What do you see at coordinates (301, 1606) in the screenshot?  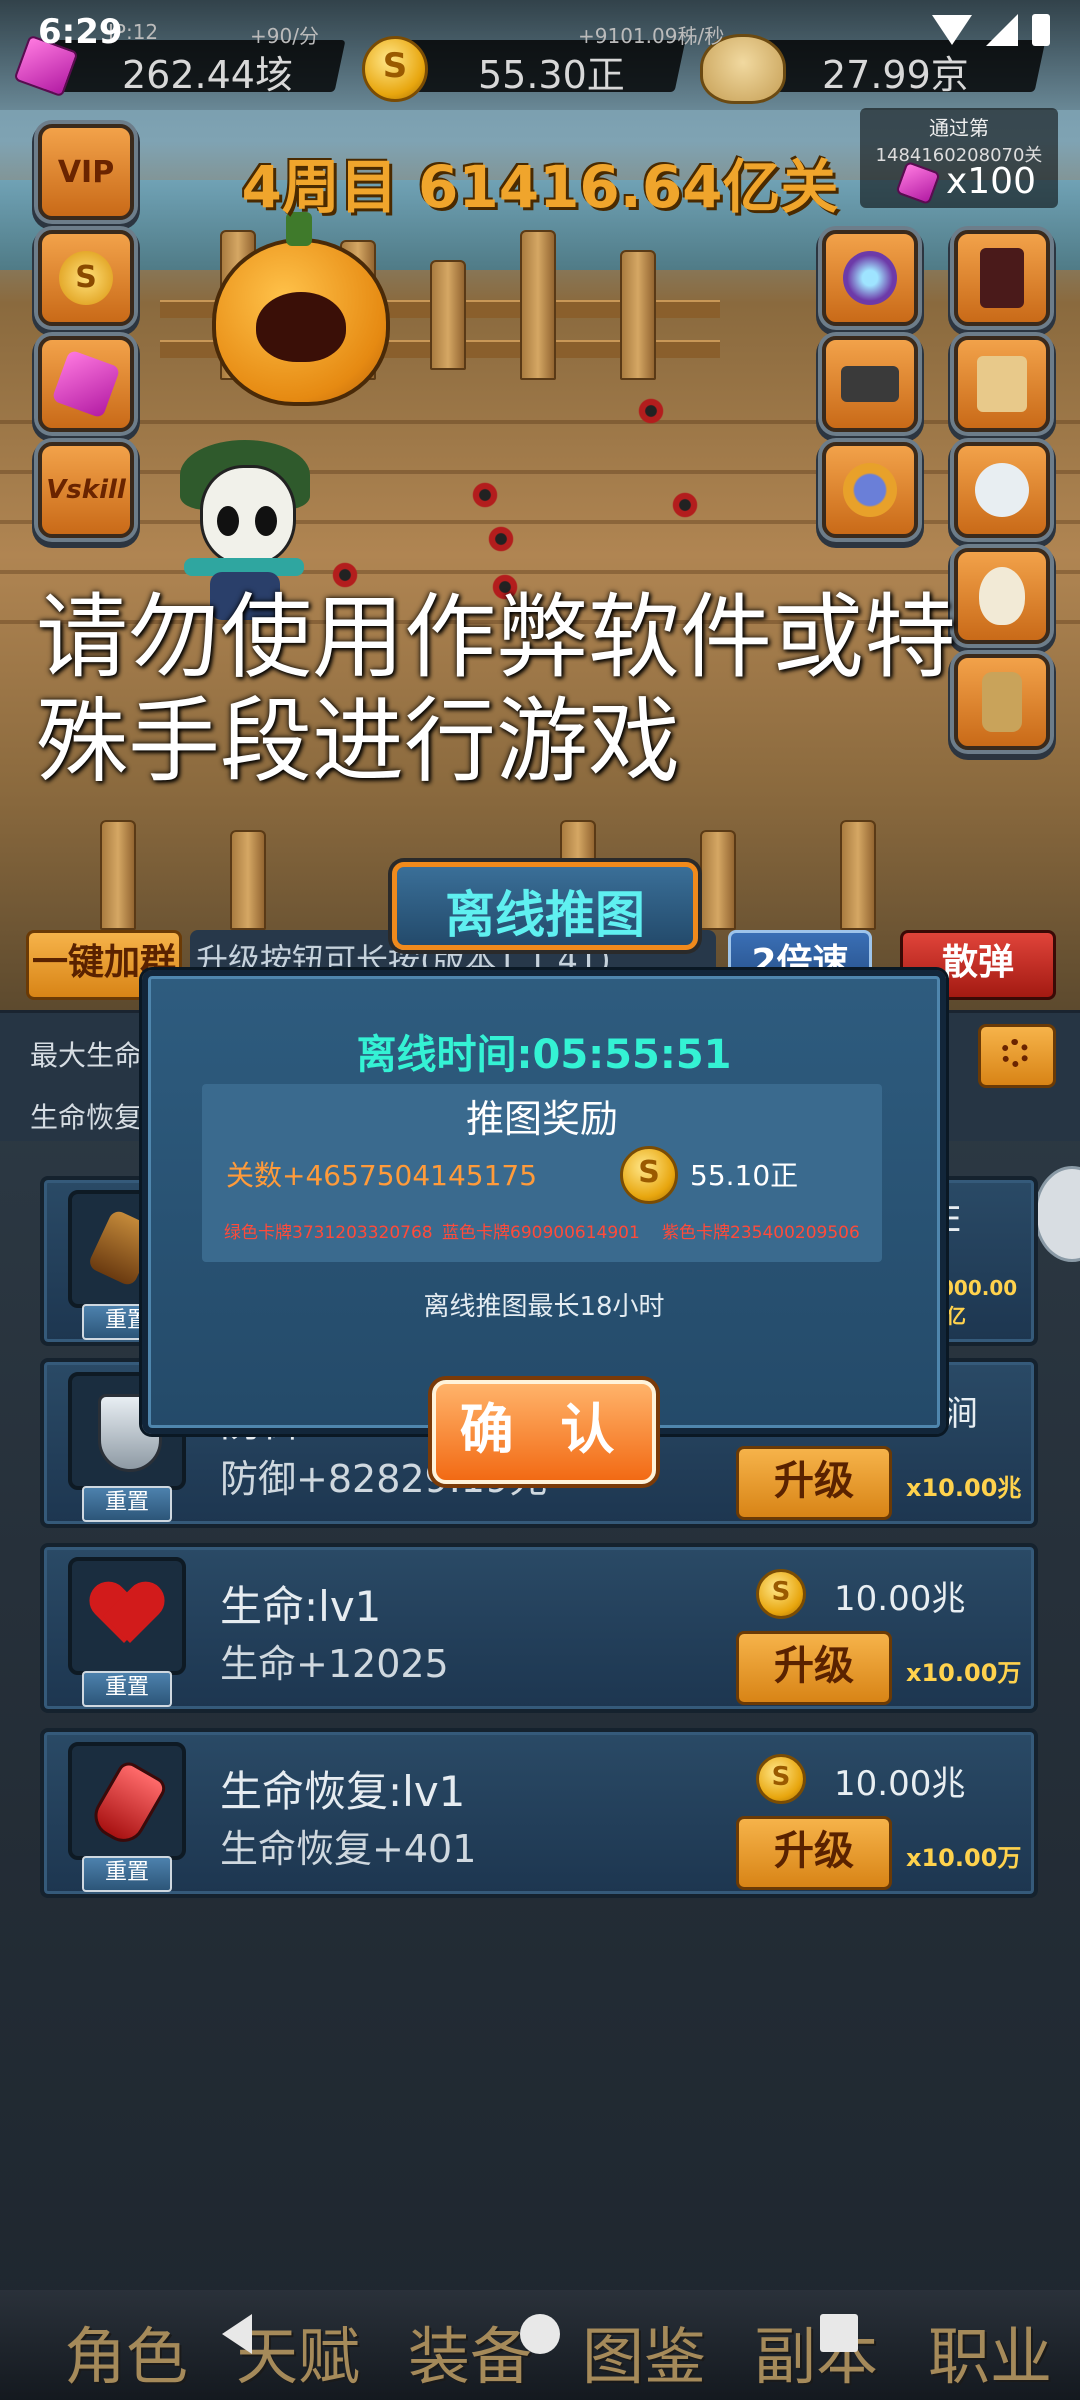 I see `upgrade-name: 生命:lv1` at bounding box center [301, 1606].